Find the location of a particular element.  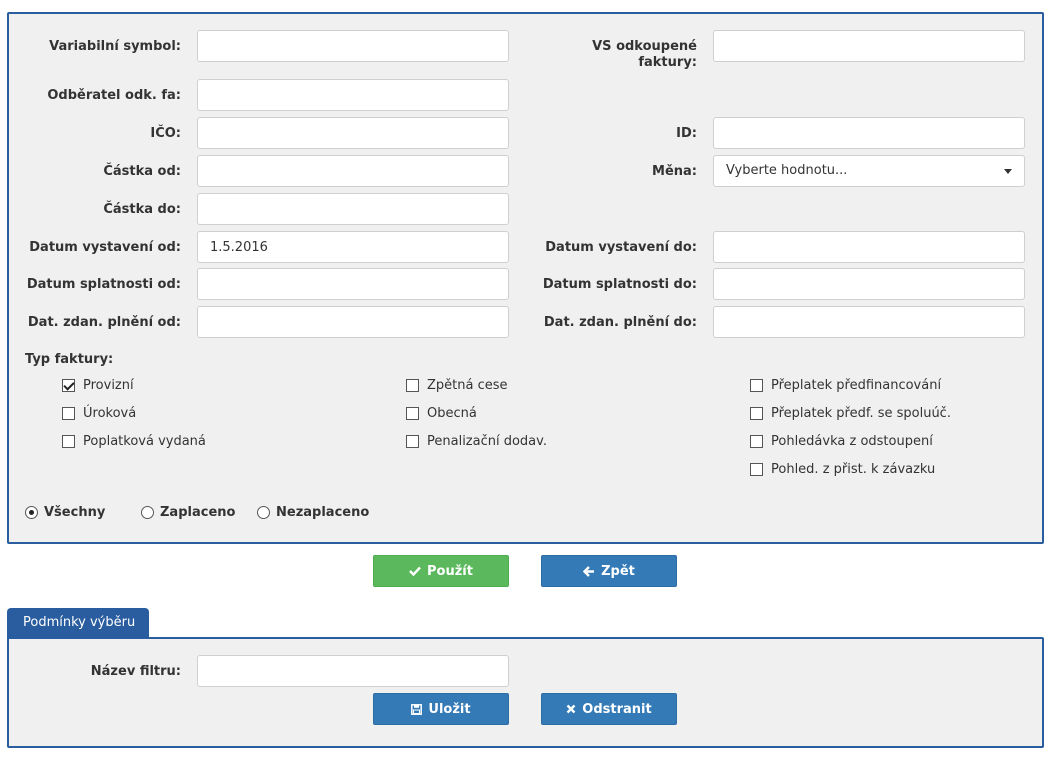

back-button: Zpět is located at coordinates (609, 571).